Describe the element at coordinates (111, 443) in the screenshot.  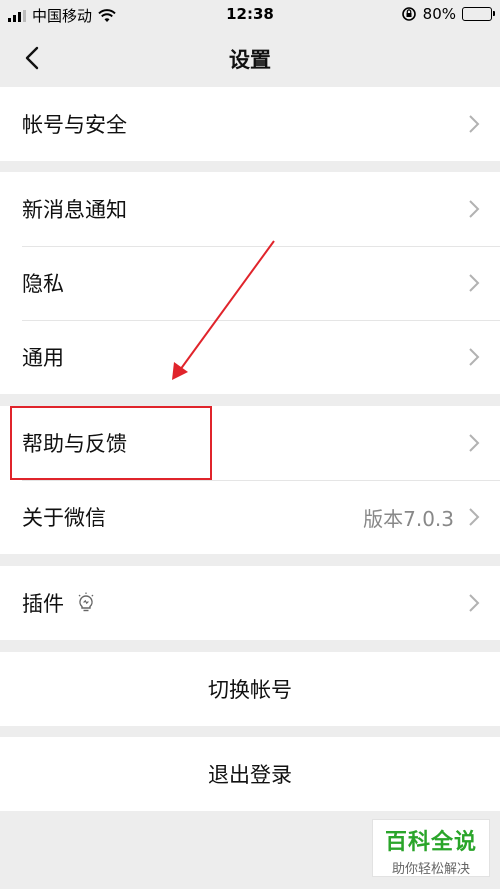
I see `highlight-box` at that location.